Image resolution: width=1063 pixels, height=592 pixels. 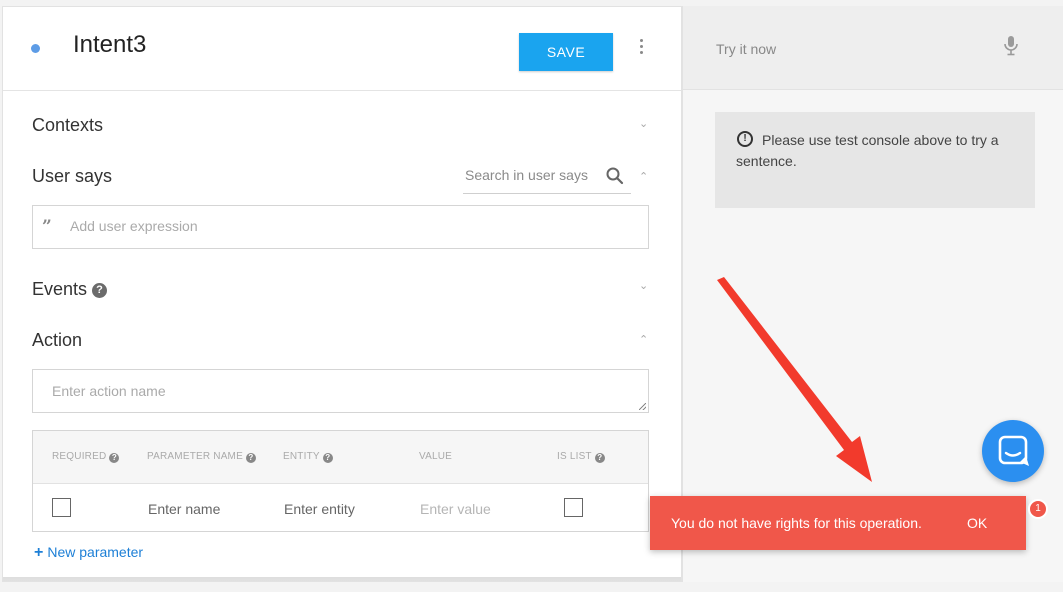 I want to click on toast-ok-button: OK, so click(x=977, y=523).